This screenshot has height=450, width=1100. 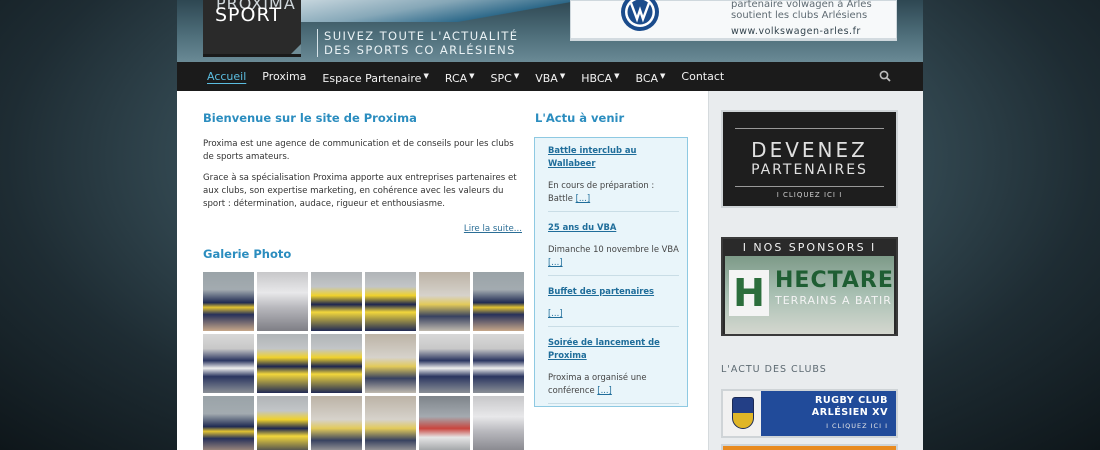 I want to click on nav-item-proxima: Proxima, so click(x=284, y=76).